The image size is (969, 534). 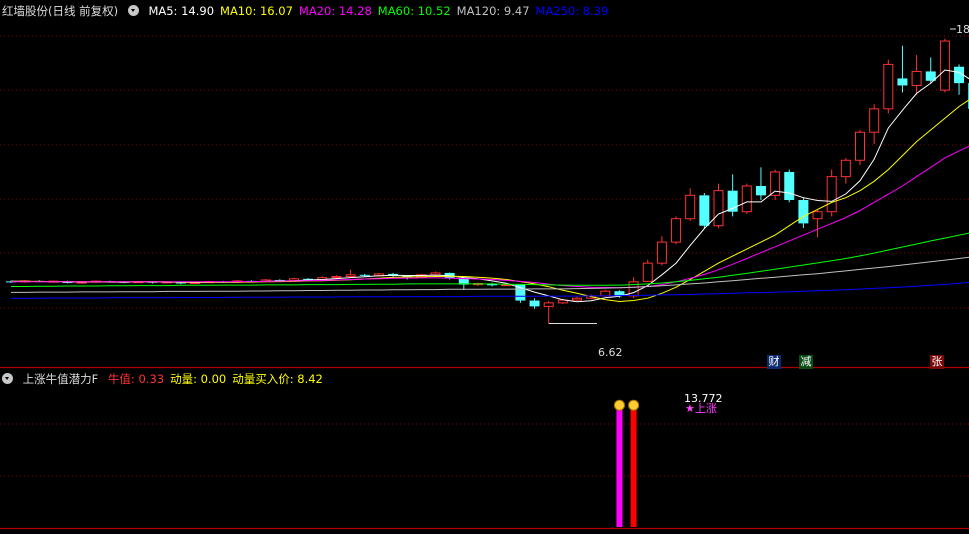 What do you see at coordinates (774, 362) in the screenshot?
I see `tag-cai: 财` at bounding box center [774, 362].